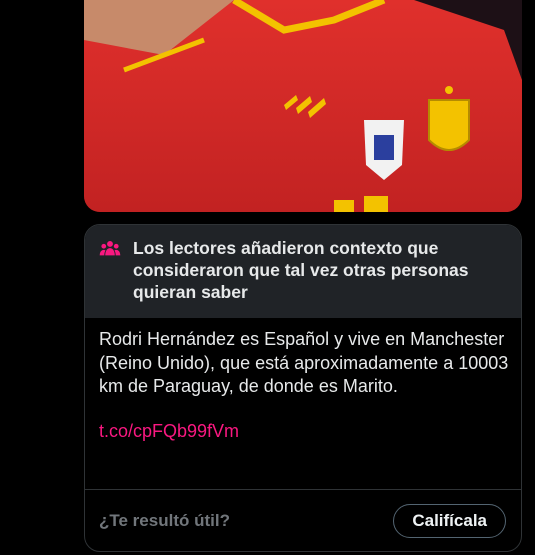 The height and width of the screenshot is (555, 535). What do you see at coordinates (110, 248) in the screenshot?
I see `people-icon` at bounding box center [110, 248].